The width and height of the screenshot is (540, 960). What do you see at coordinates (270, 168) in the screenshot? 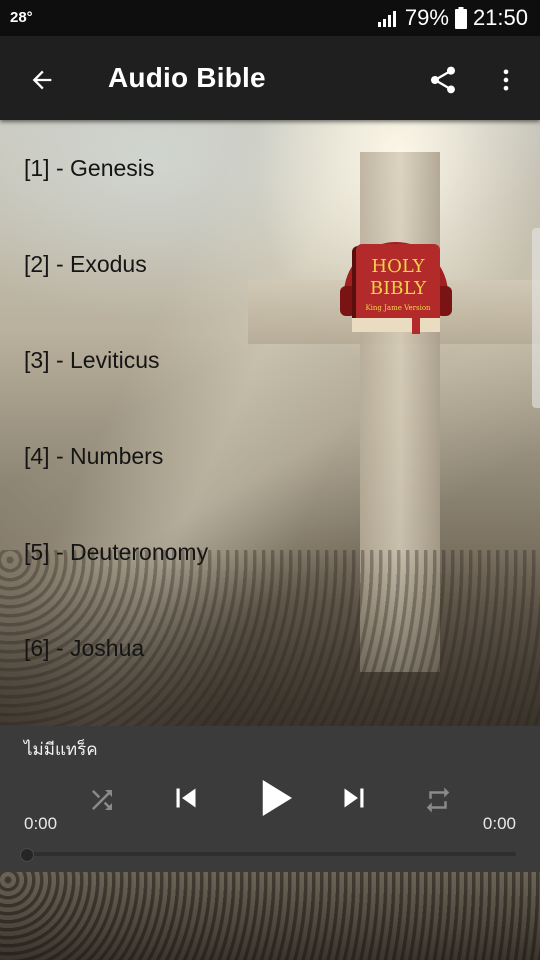
I see `list-item: [1] - Genesis` at bounding box center [270, 168].